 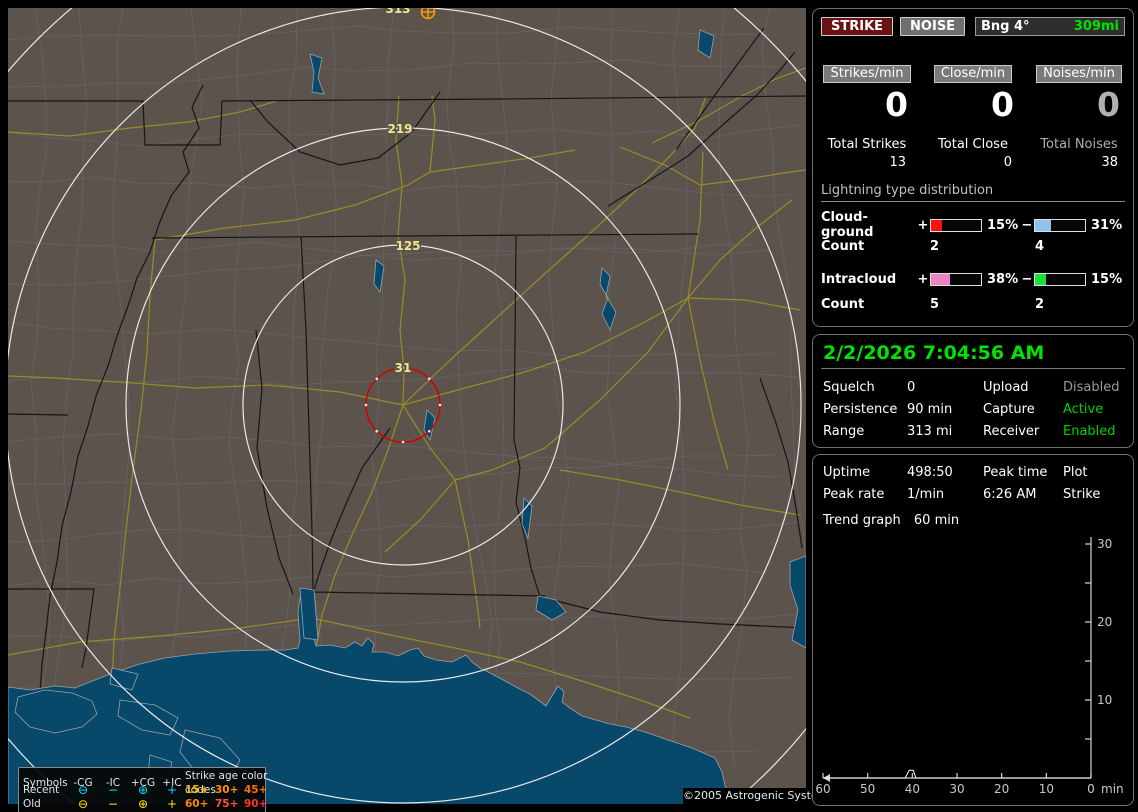 What do you see at coordinates (113, 804) in the screenshot?
I see `old-neg-ic-icon: −` at bounding box center [113, 804].